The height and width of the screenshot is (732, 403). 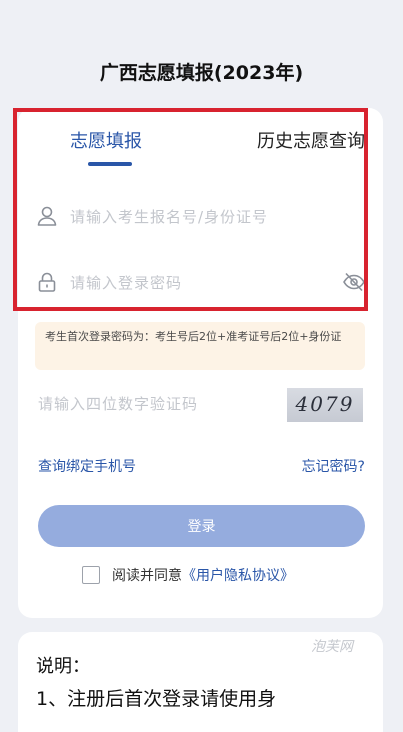 What do you see at coordinates (118, 403) in the screenshot?
I see `captcha-input: 请输入四位数字验证码` at bounding box center [118, 403].